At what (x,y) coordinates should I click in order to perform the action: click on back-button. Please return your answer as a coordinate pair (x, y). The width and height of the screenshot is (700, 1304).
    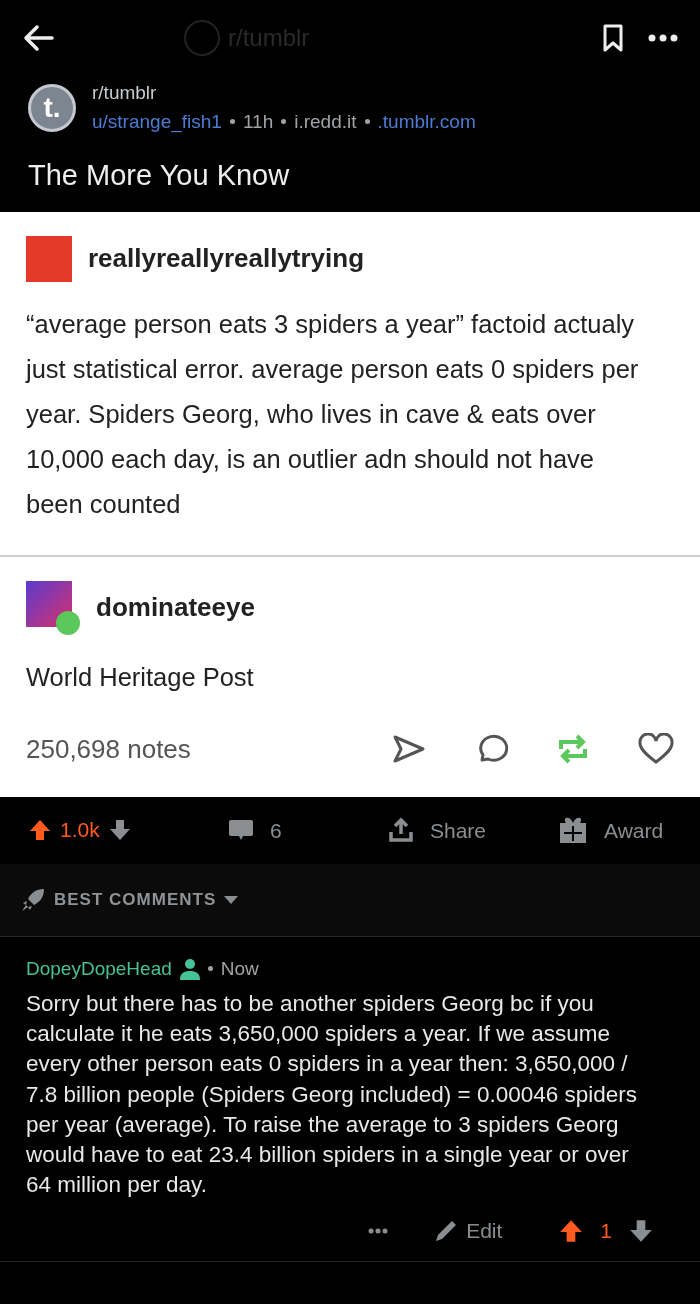
    Looking at the image, I should click on (38, 37).